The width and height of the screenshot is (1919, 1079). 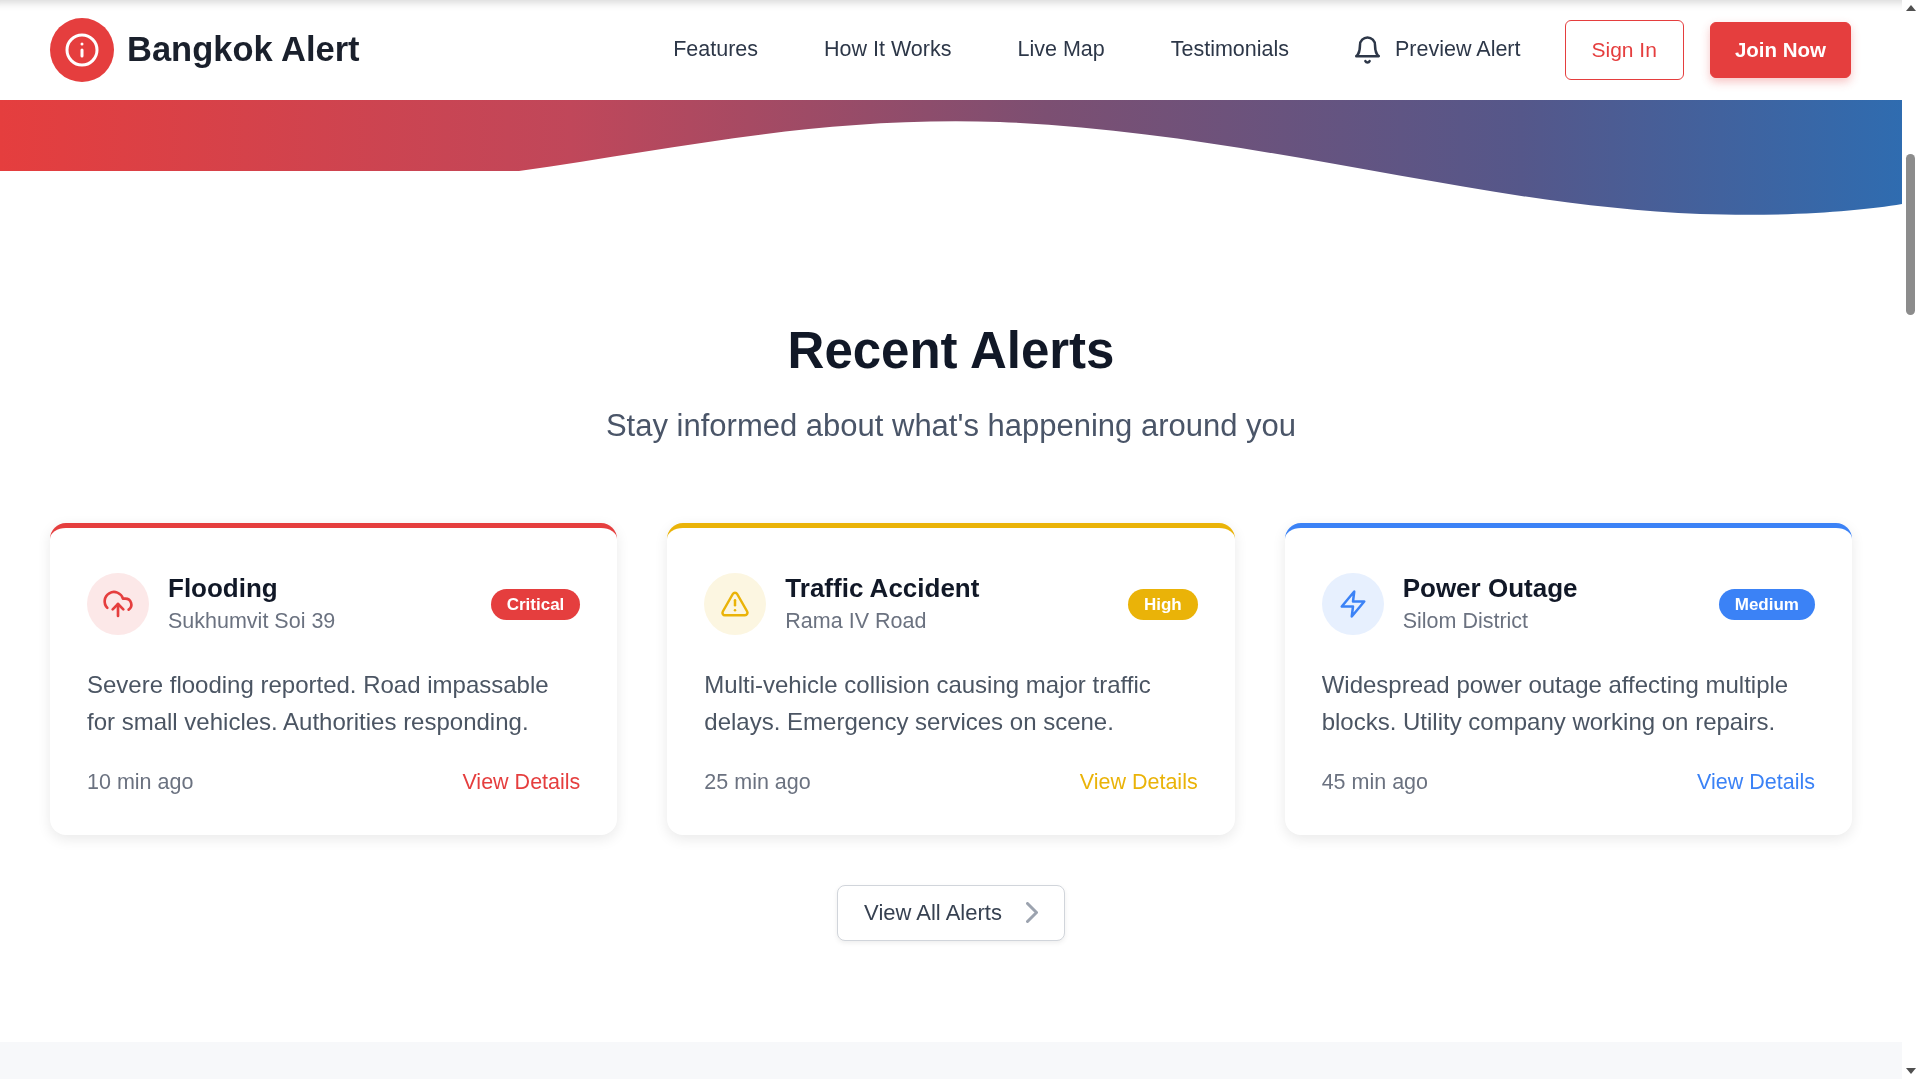 What do you see at coordinates (1466, 622) in the screenshot?
I see `alert-location: Silom District` at bounding box center [1466, 622].